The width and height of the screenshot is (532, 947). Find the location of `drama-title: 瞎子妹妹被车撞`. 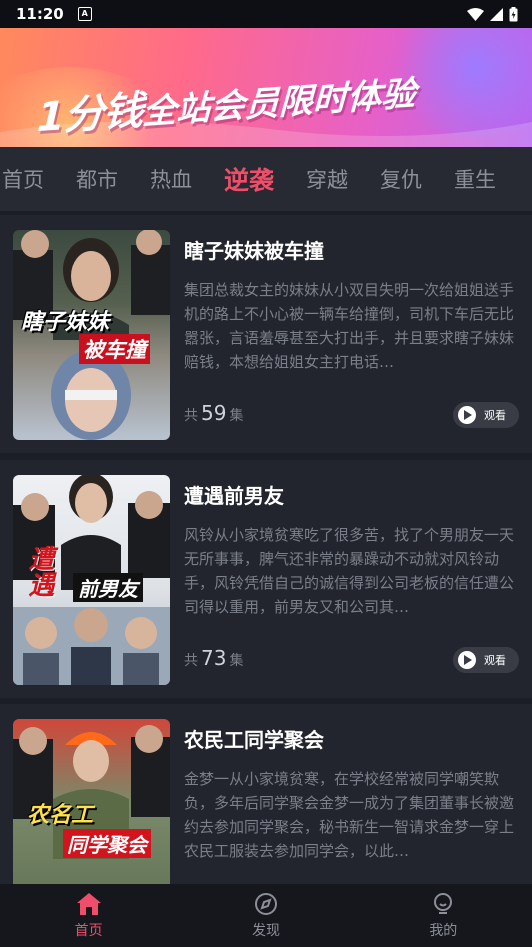

drama-title: 瞎子妹妹被车撞 is located at coordinates (351, 249).